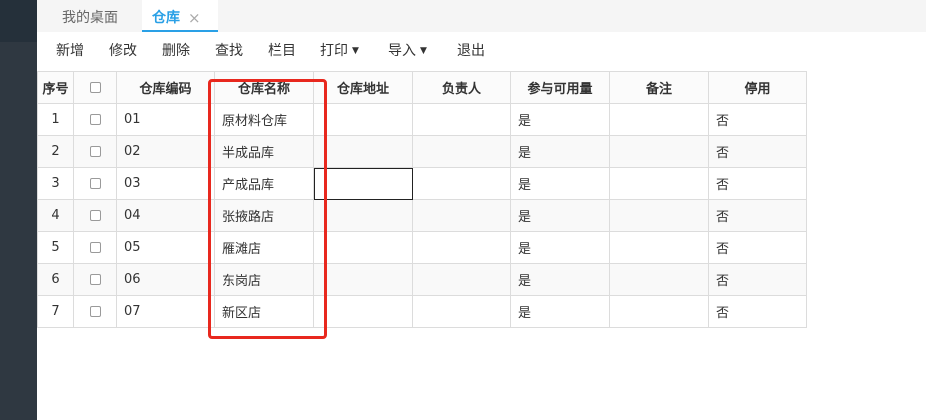 Image resolution: width=926 pixels, height=420 pixels. Describe the element at coordinates (18, 21) in the screenshot. I see `left-sidebar-header` at that location.